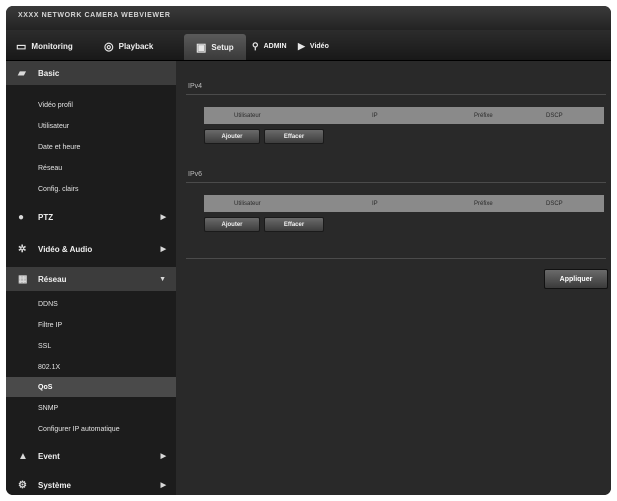  I want to click on ptz-icon: ●, so click(21, 217).